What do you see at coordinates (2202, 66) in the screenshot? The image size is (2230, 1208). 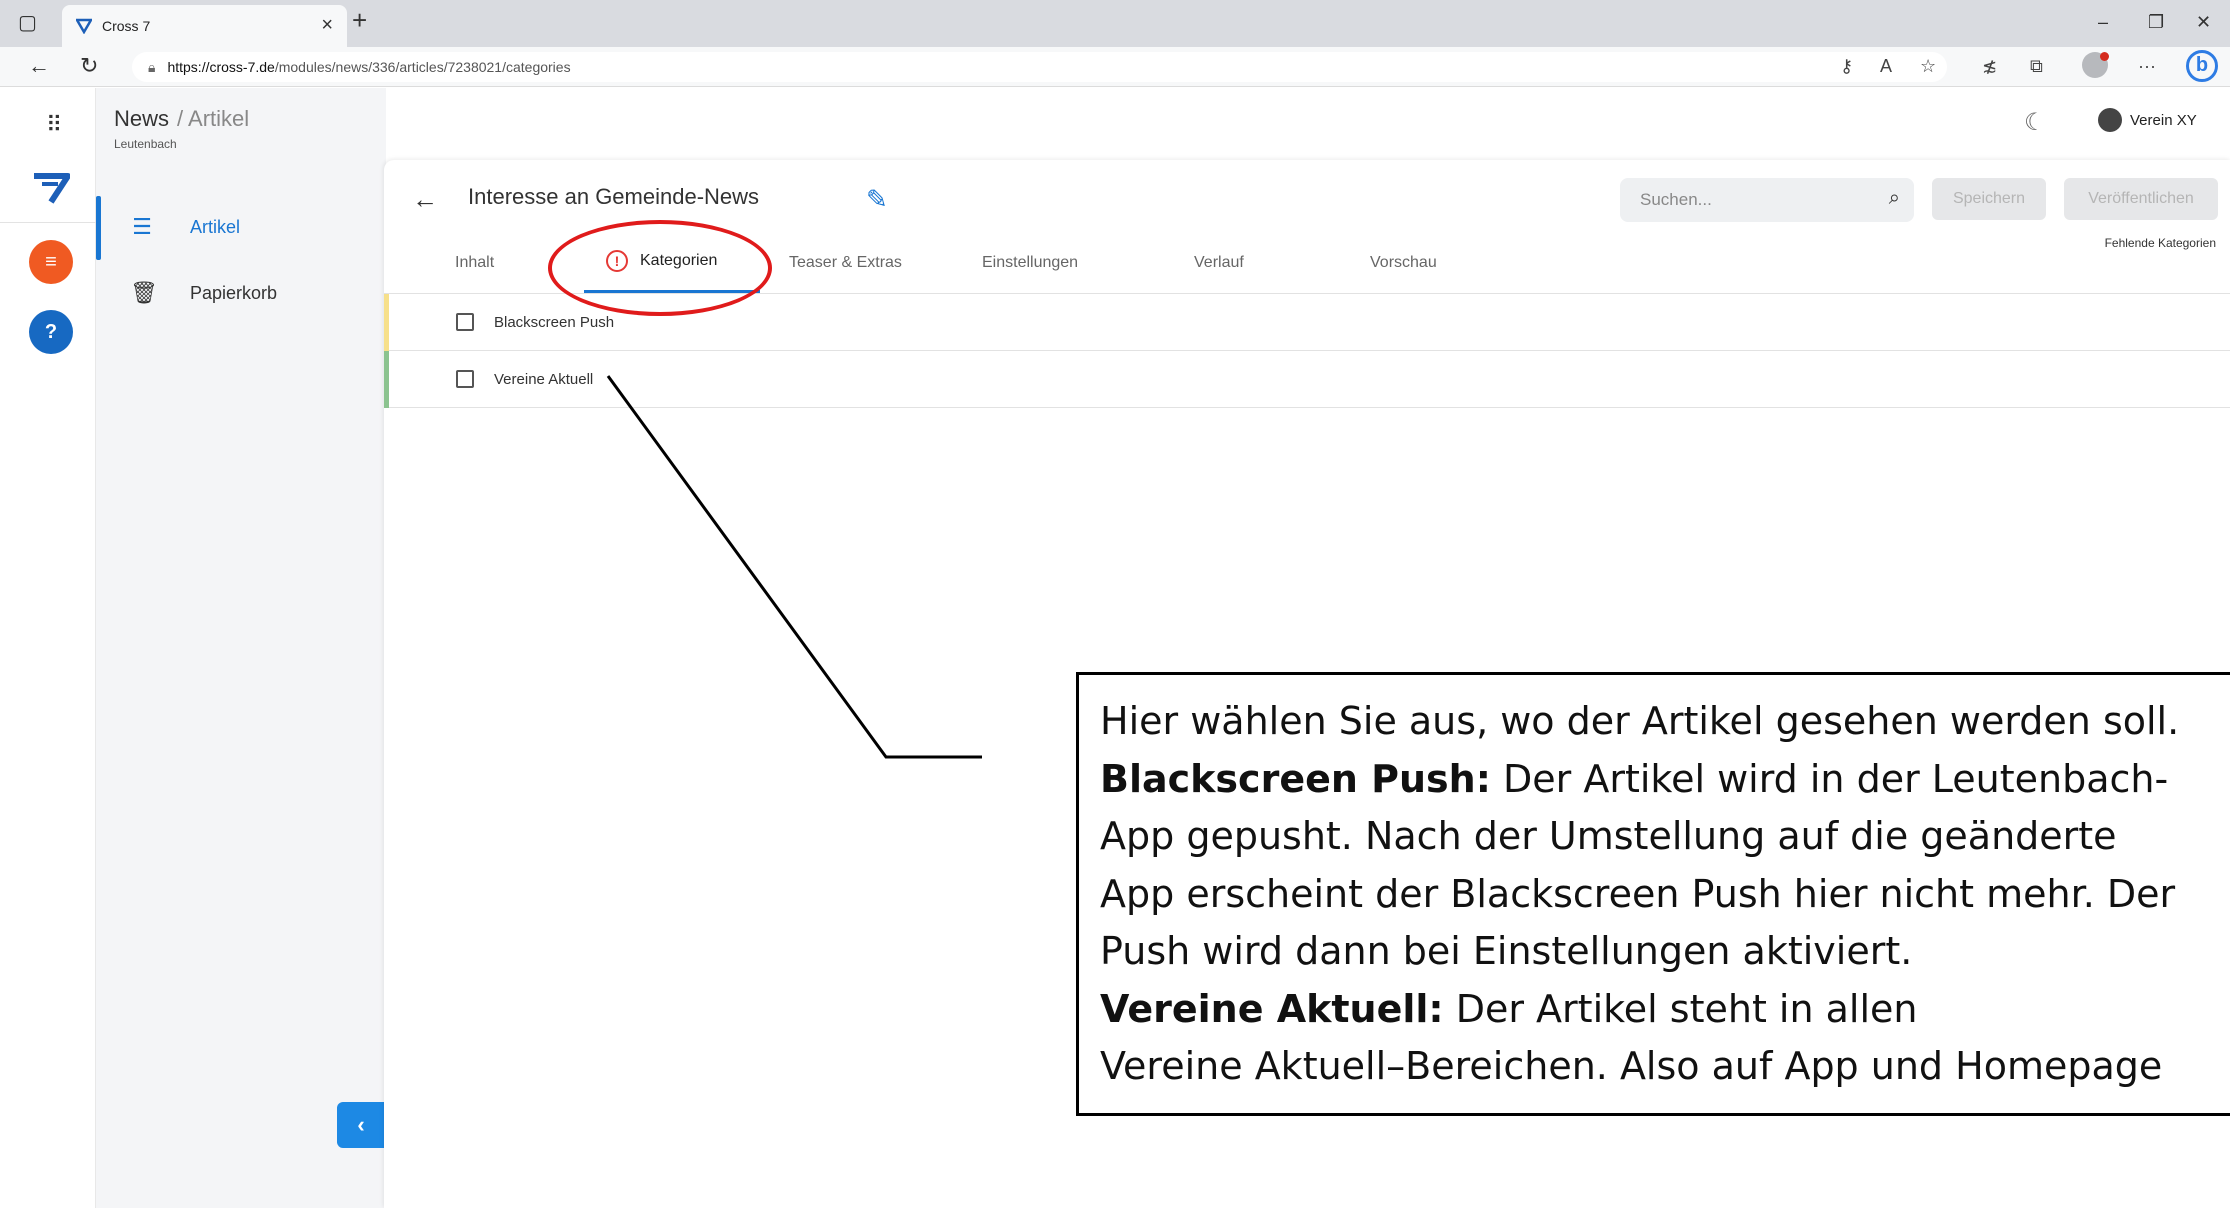 I see `bing-icon: b` at bounding box center [2202, 66].